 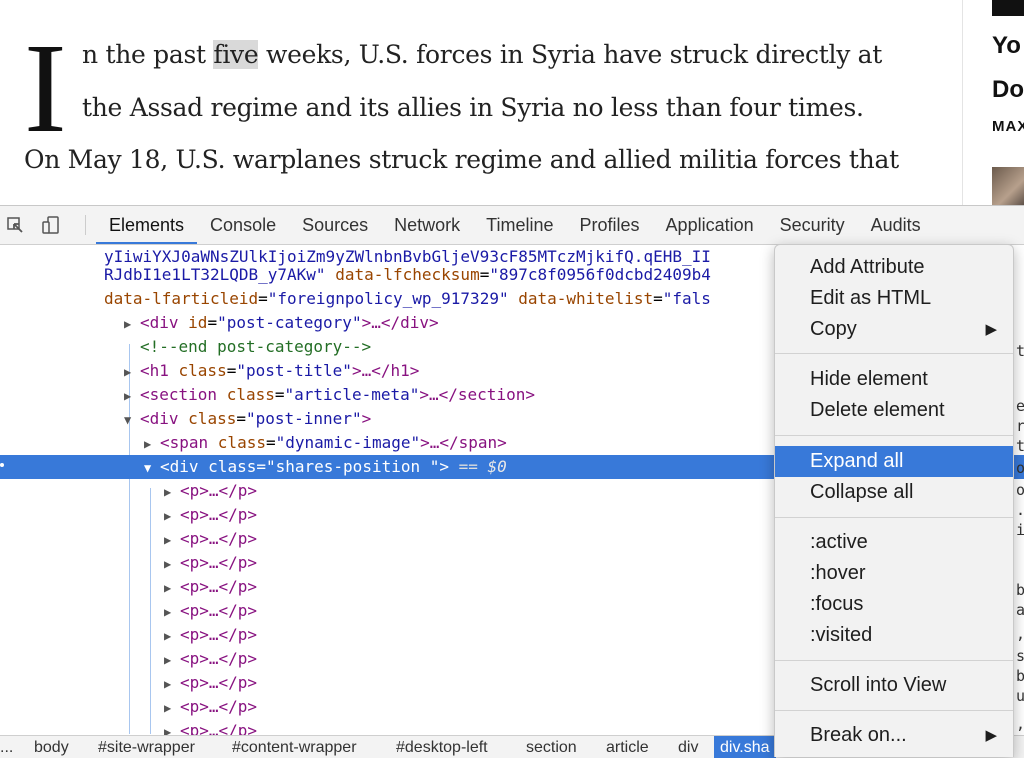 I want to click on breadcrumb-item-active: div.sha, so click(x=745, y=747).